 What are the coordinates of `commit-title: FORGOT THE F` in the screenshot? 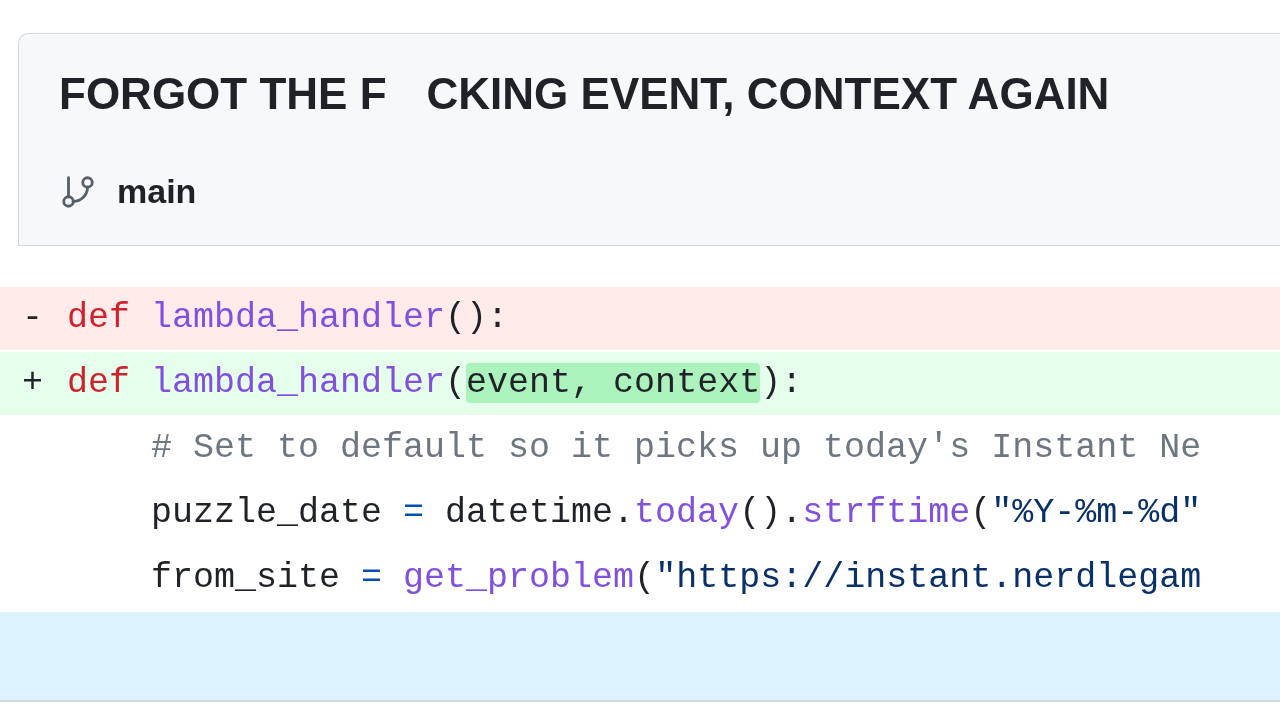 It's located at (223, 94).